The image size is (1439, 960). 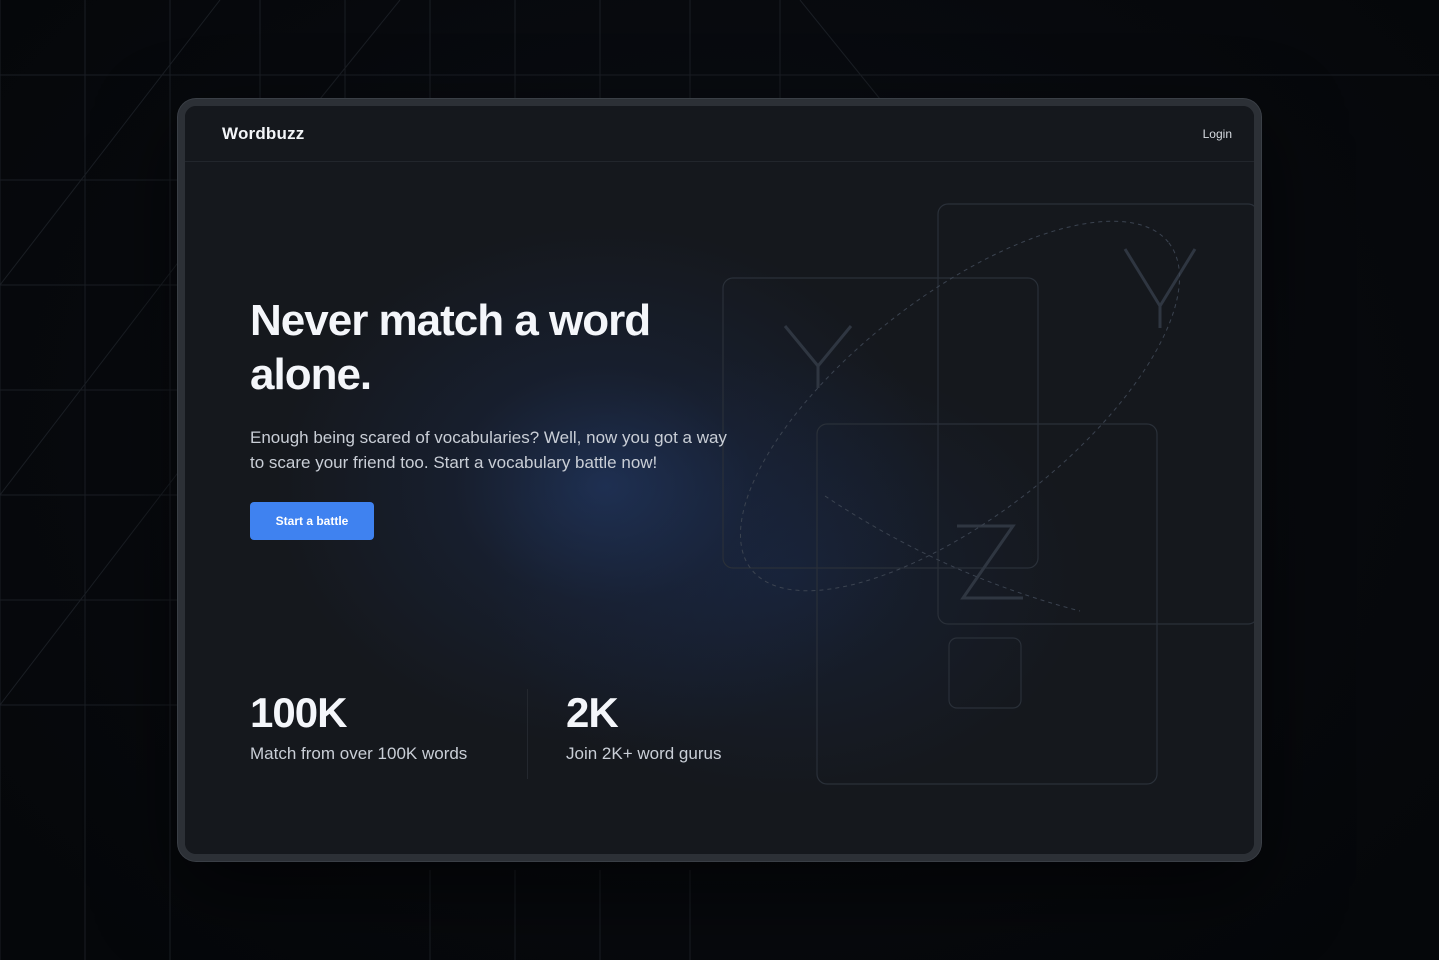 I want to click on stat-words: 100K Match from over 100K words, so click(x=358, y=727).